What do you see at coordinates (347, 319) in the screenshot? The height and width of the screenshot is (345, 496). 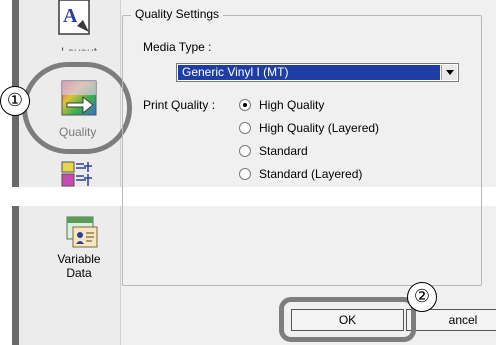 I see `ok-highlight-ring` at bounding box center [347, 319].